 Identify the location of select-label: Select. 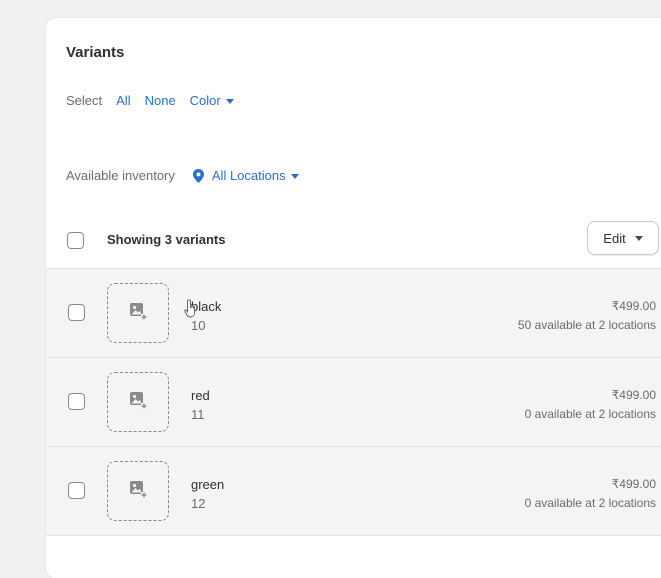
(84, 100).